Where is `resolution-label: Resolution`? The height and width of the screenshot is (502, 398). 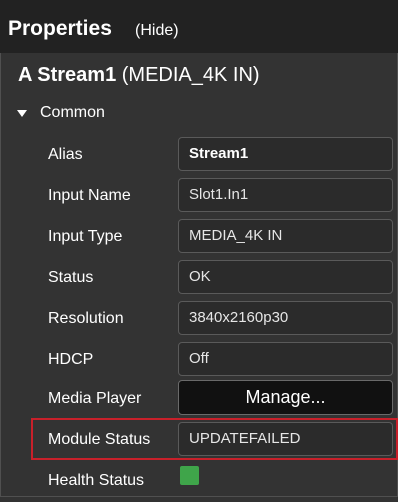
resolution-label: Resolution is located at coordinates (86, 318).